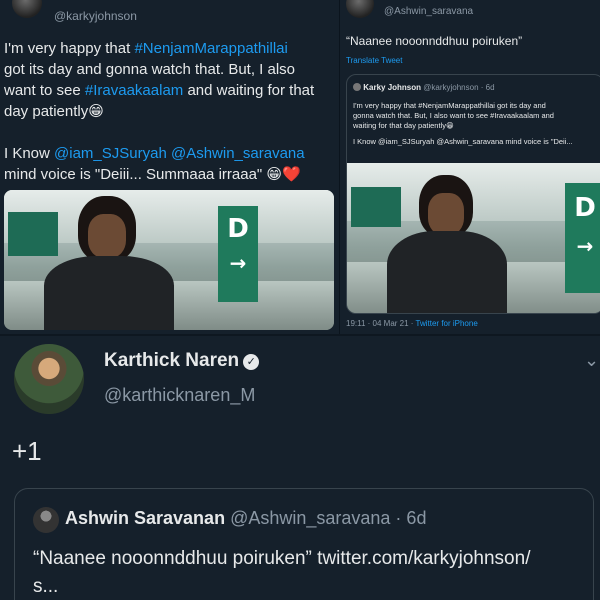 This screenshot has width=600, height=600. I want to click on karthick-avatar, so click(49, 379).